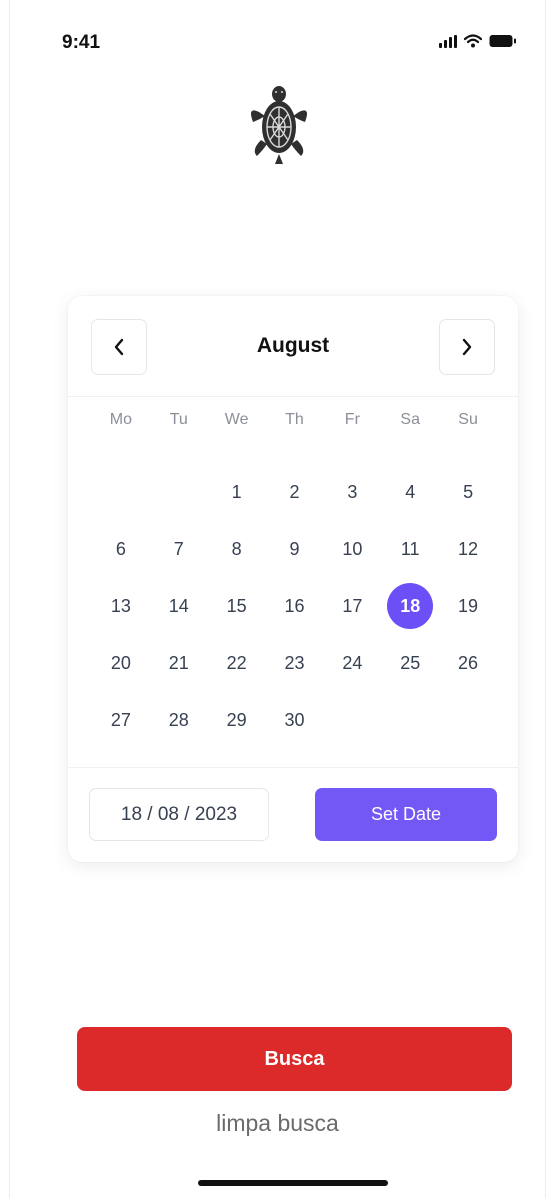 This screenshot has width=553, height=1198. Describe the element at coordinates (293, 1183) in the screenshot. I see `home-indicator` at that location.